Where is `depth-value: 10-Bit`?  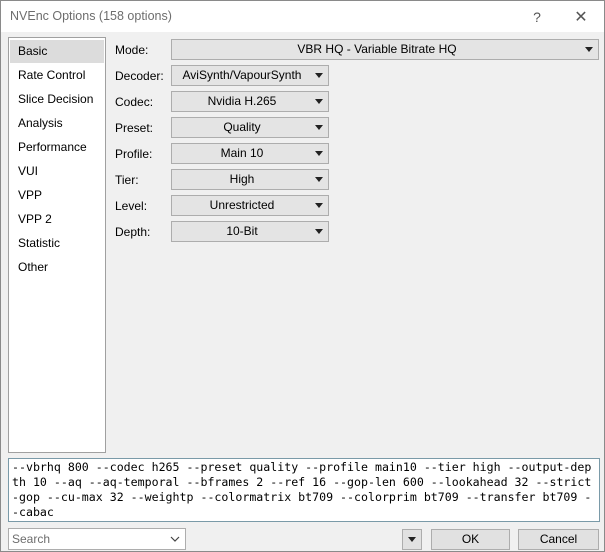 depth-value: 10-Bit is located at coordinates (242, 231).